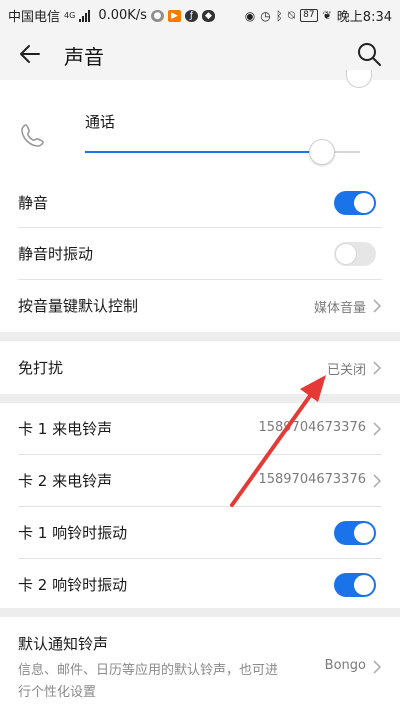 The height and width of the screenshot is (711, 400). Describe the element at coordinates (291, 15) in the screenshot. I see `mute-icon: ⍉` at that location.